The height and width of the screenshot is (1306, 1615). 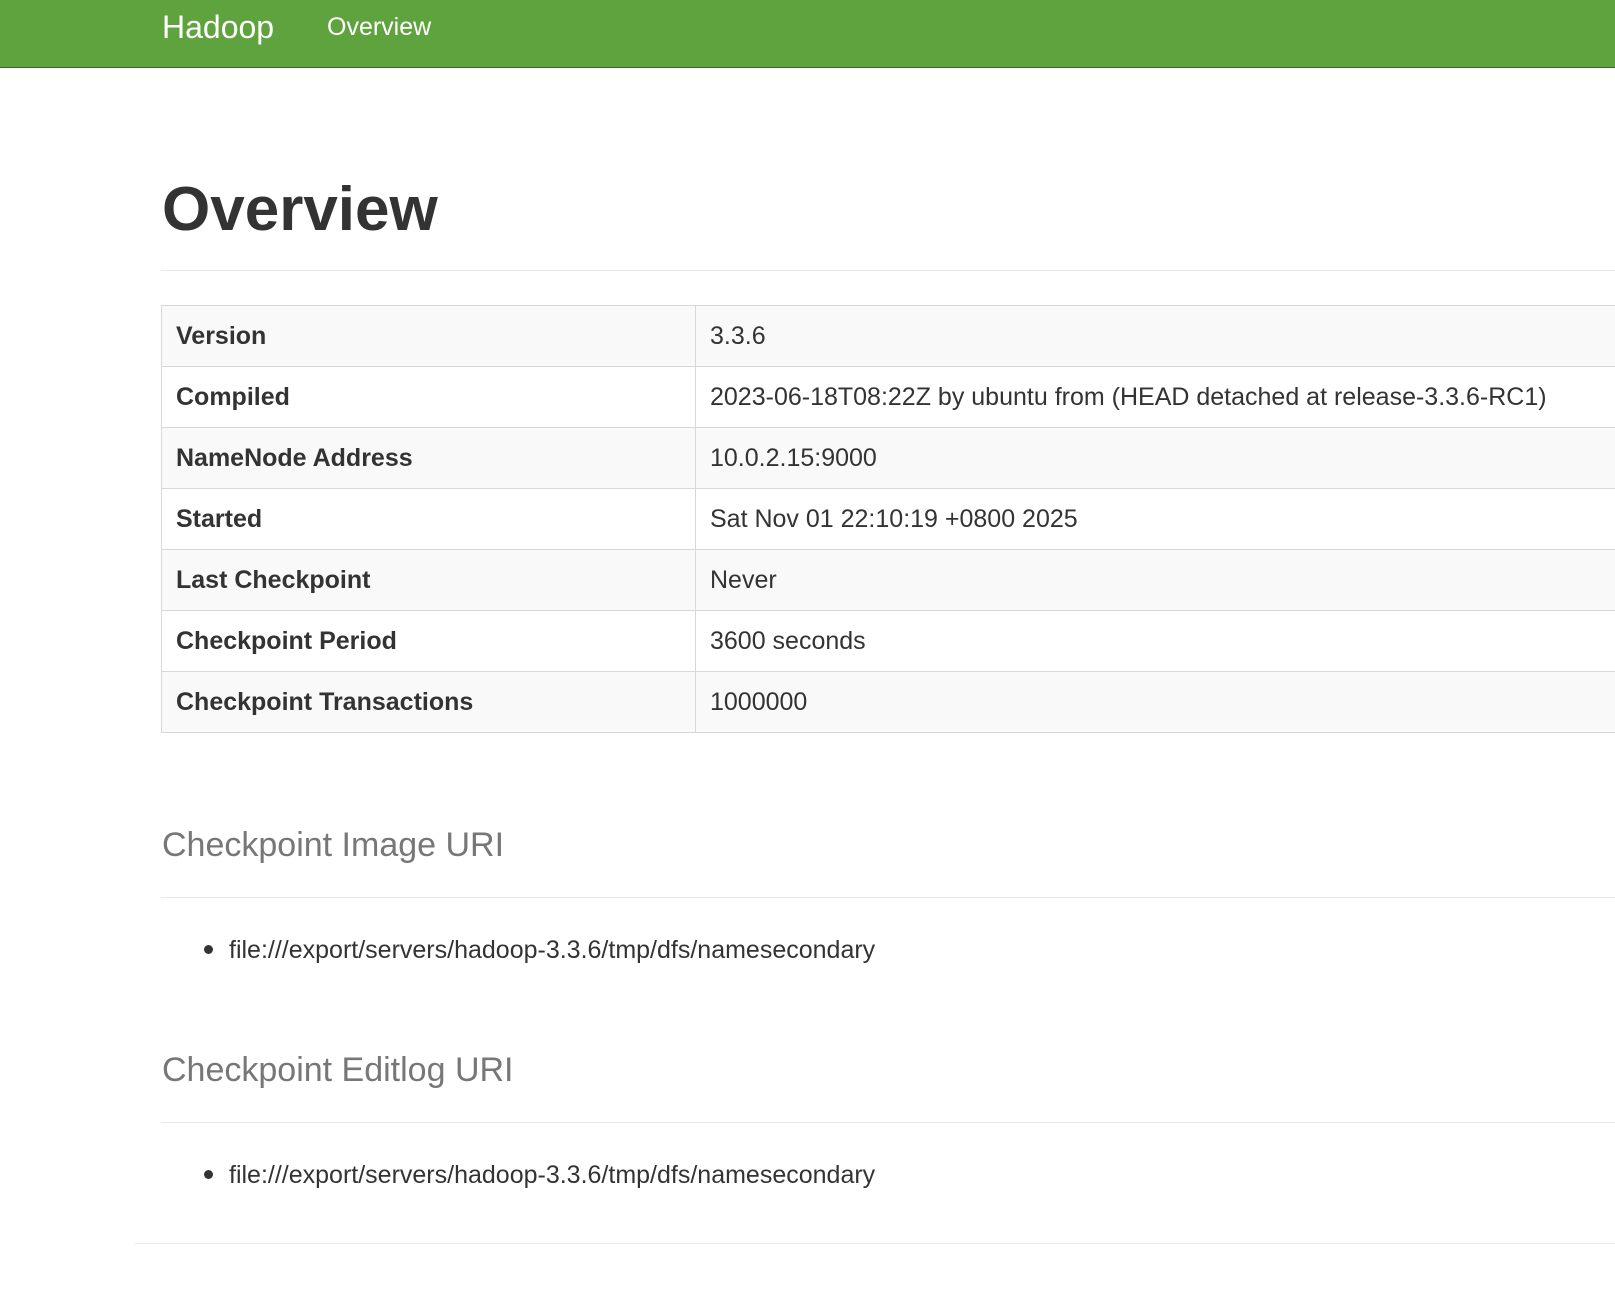 I want to click on checkpoint-editlog-uri-heading: Checkpoint Editlog URI, so click(x=338, y=1070).